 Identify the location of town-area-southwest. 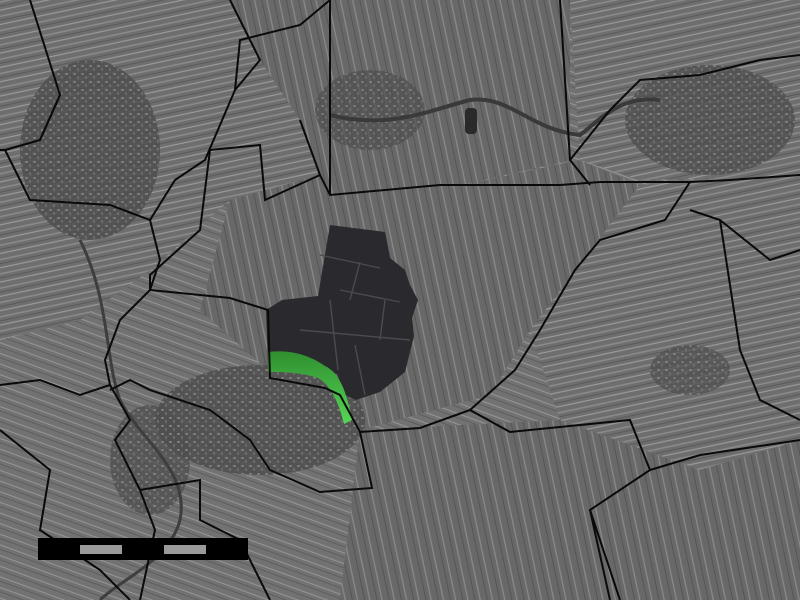
(150, 460).